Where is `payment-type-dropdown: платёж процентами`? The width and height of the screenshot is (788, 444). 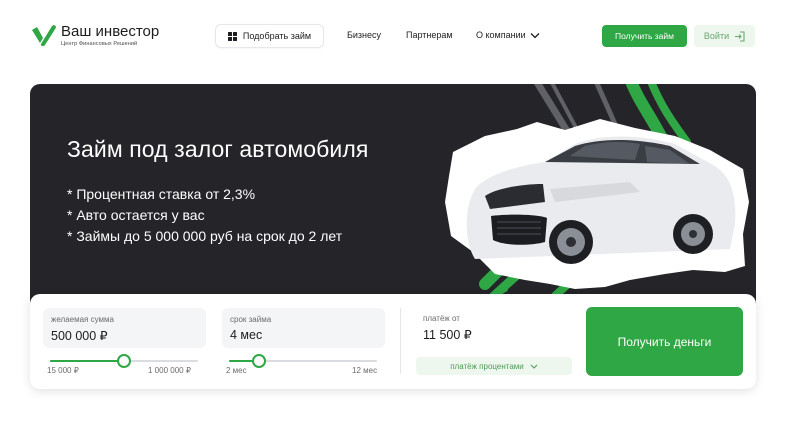
payment-type-dropdown: платёж процентами is located at coordinates (494, 366).